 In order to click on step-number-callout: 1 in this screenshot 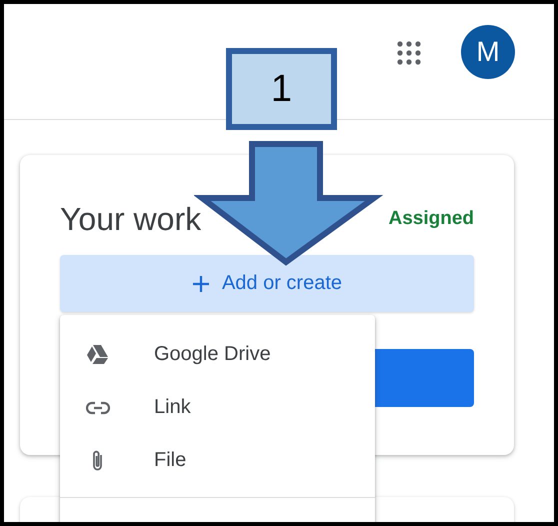, I will do `click(281, 89)`.